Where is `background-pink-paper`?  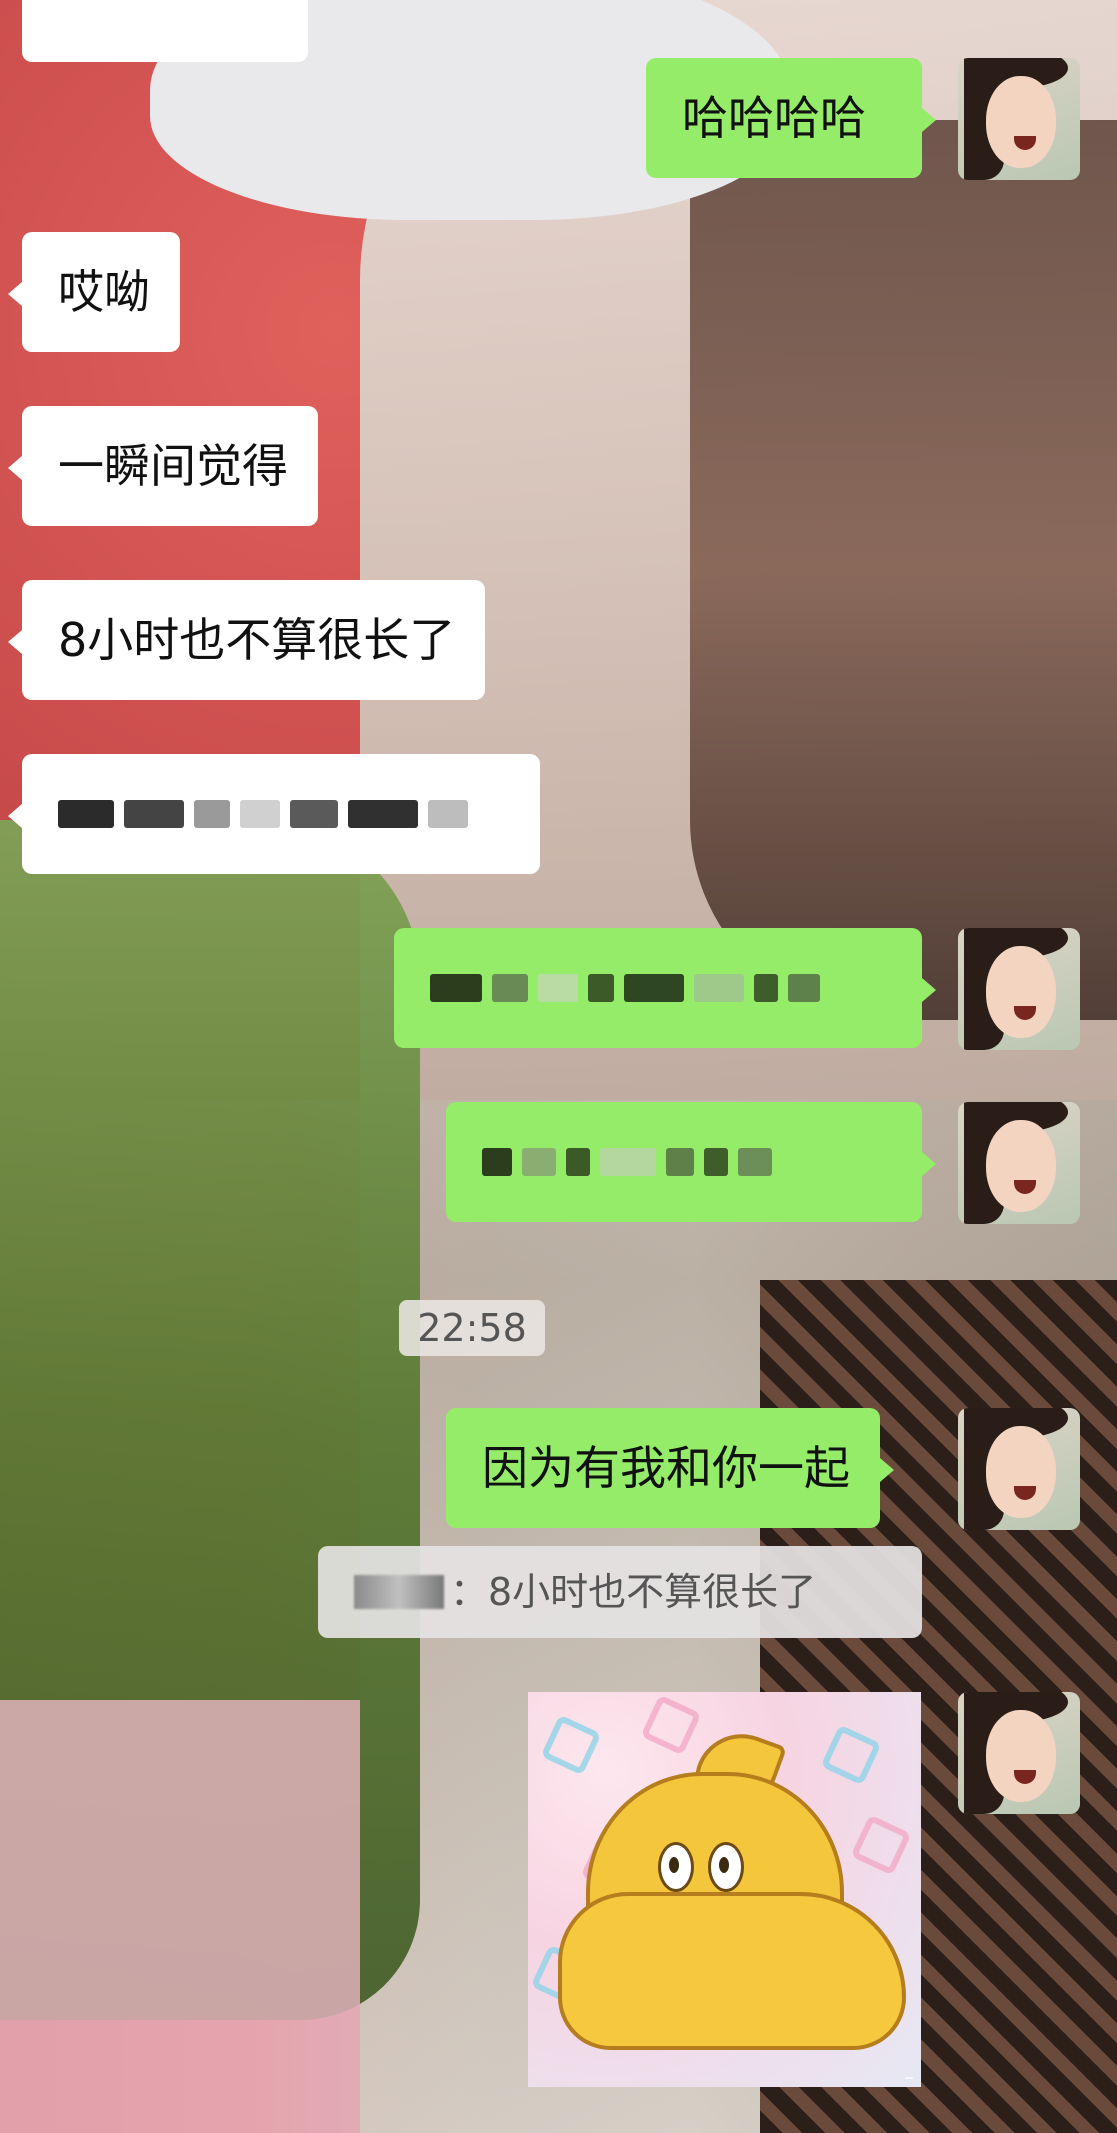
background-pink-paper is located at coordinates (180, 1916).